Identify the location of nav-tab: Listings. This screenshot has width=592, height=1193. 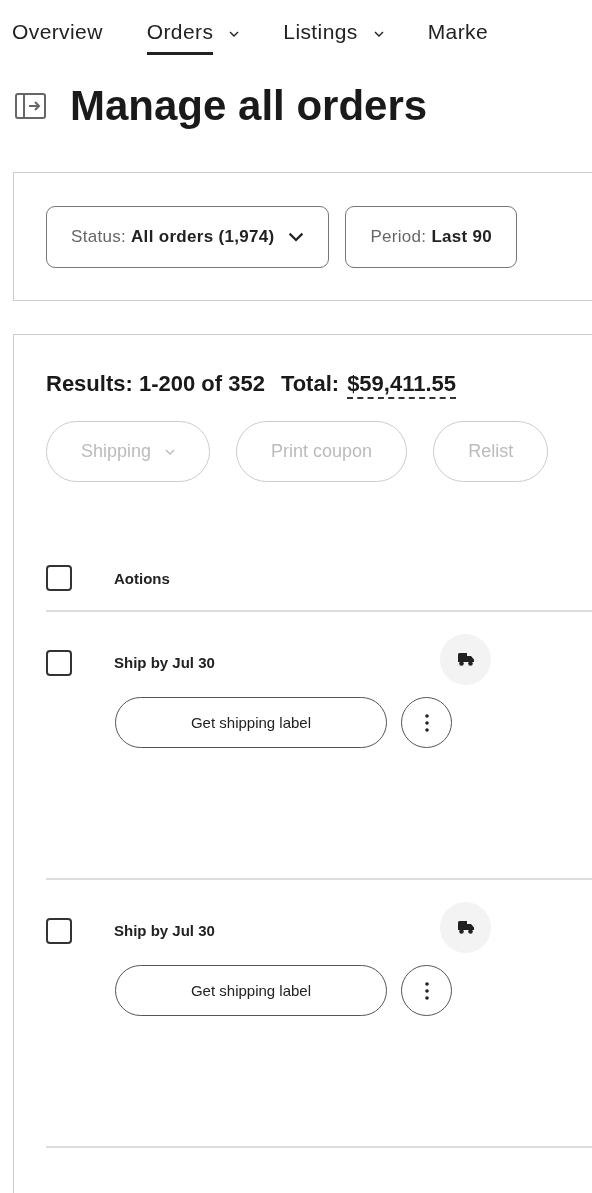
(333, 34).